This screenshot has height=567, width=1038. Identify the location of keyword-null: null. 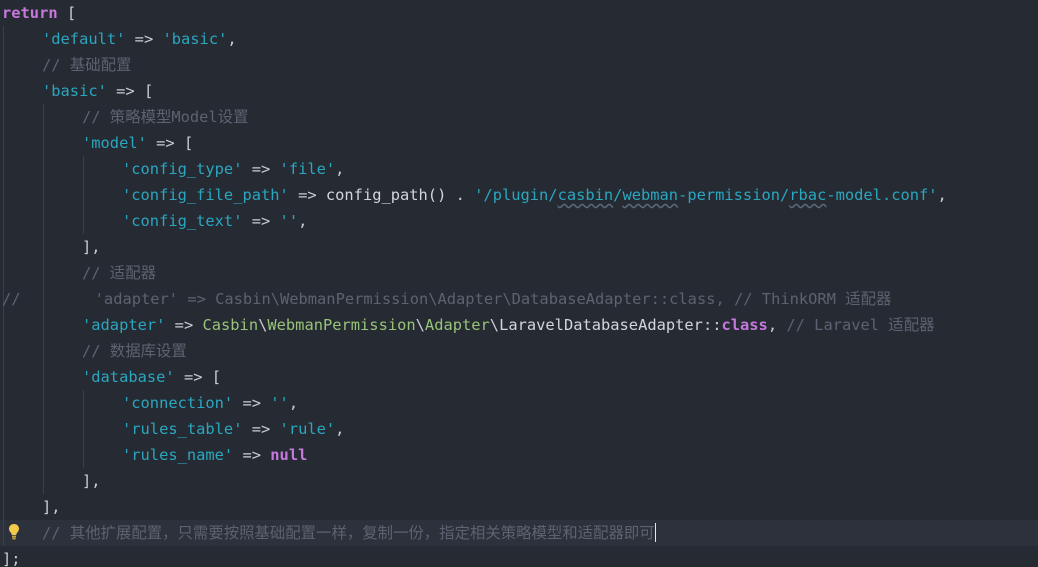
(289, 455).